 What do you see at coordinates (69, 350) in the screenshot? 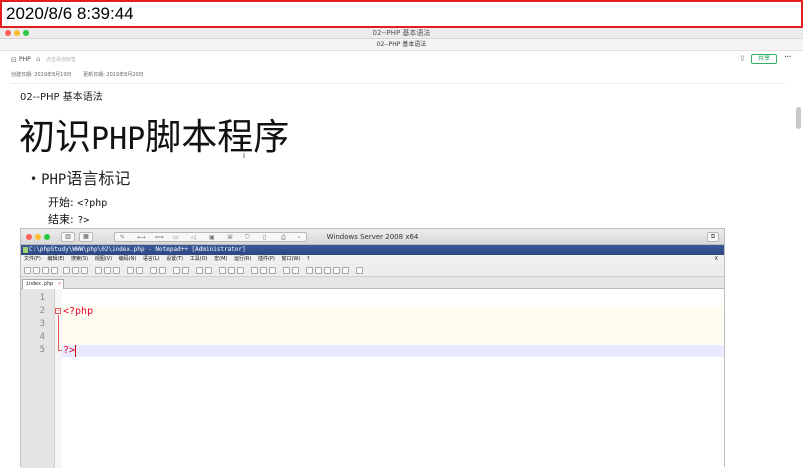
I see `code-line-5: ?>` at bounding box center [69, 350].